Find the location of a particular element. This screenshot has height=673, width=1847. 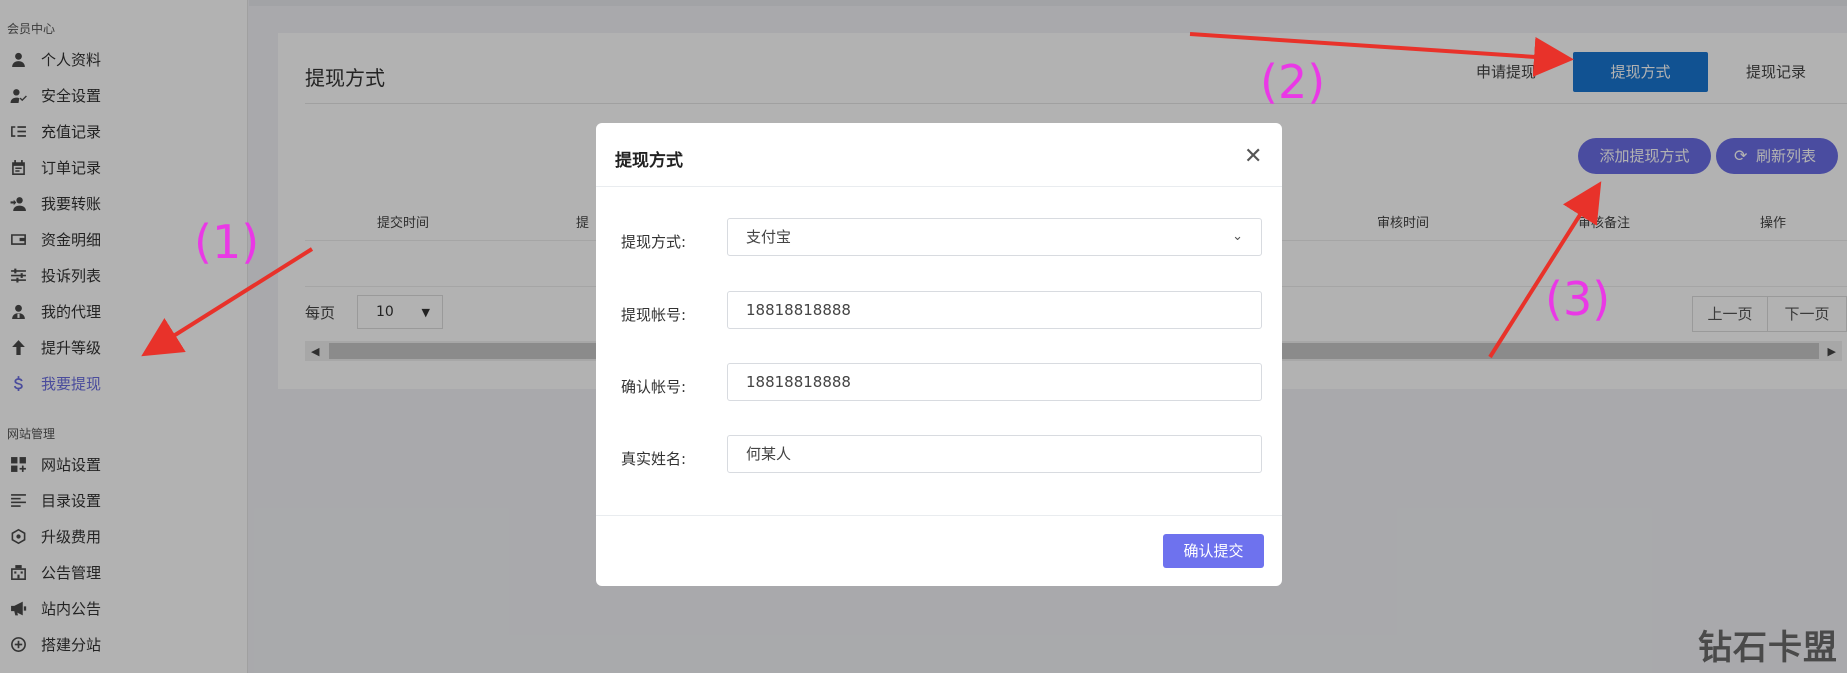

watermark-logo: 钻石卡盟 is located at coordinates (1768, 648).